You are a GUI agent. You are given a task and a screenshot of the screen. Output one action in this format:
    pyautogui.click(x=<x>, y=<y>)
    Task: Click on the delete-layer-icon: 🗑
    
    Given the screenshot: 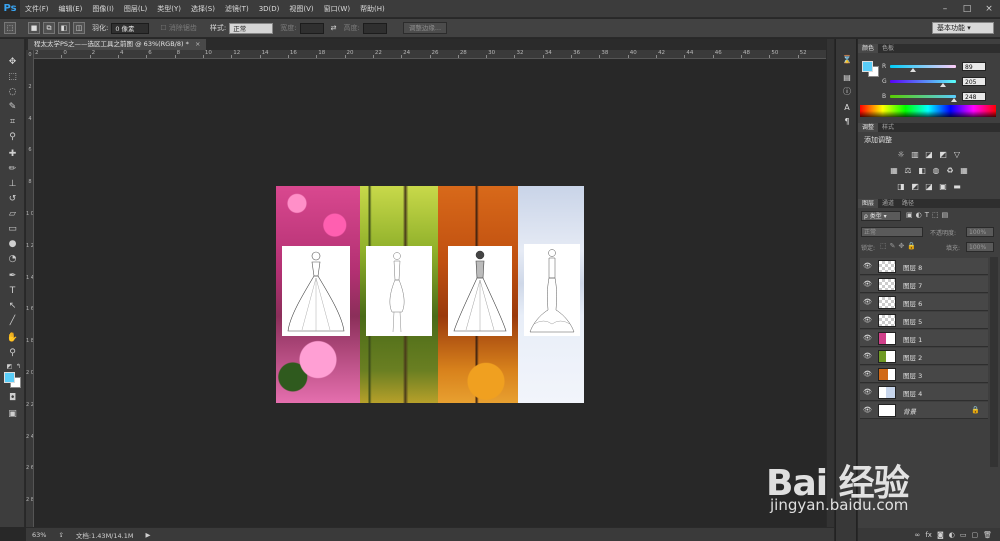 What is the action you would take?
    pyautogui.click(x=987, y=535)
    